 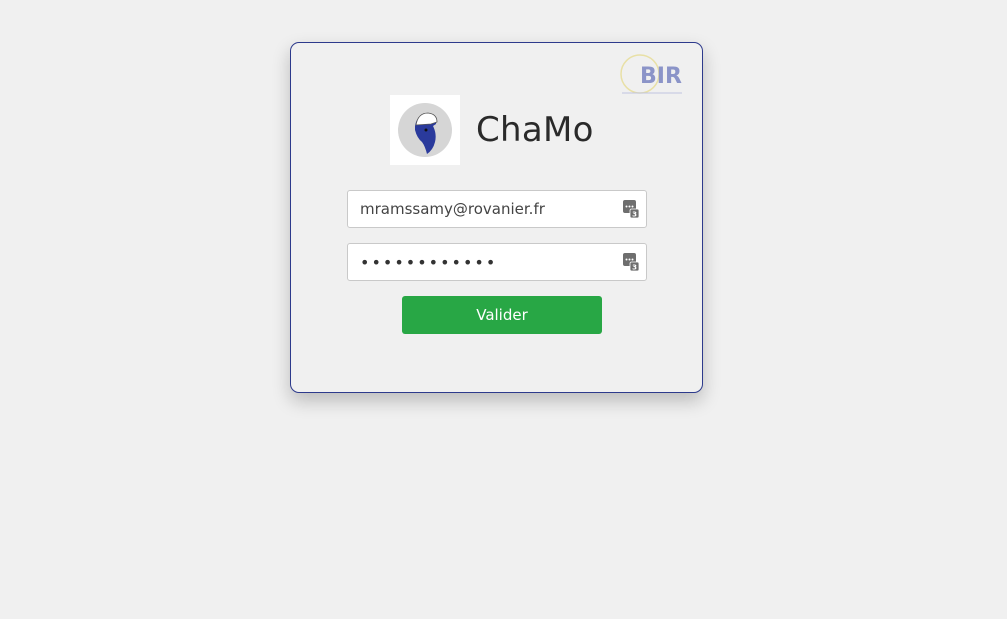 I want to click on bir-logo: BIR, so click(x=652, y=74).